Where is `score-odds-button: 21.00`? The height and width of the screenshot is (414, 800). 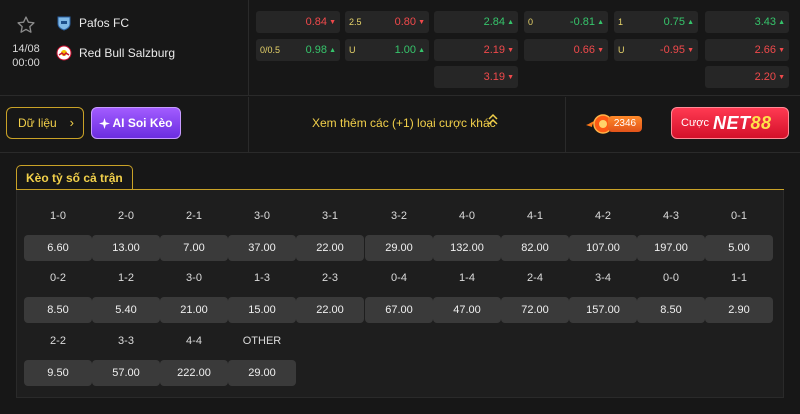 score-odds-button: 21.00 is located at coordinates (194, 310).